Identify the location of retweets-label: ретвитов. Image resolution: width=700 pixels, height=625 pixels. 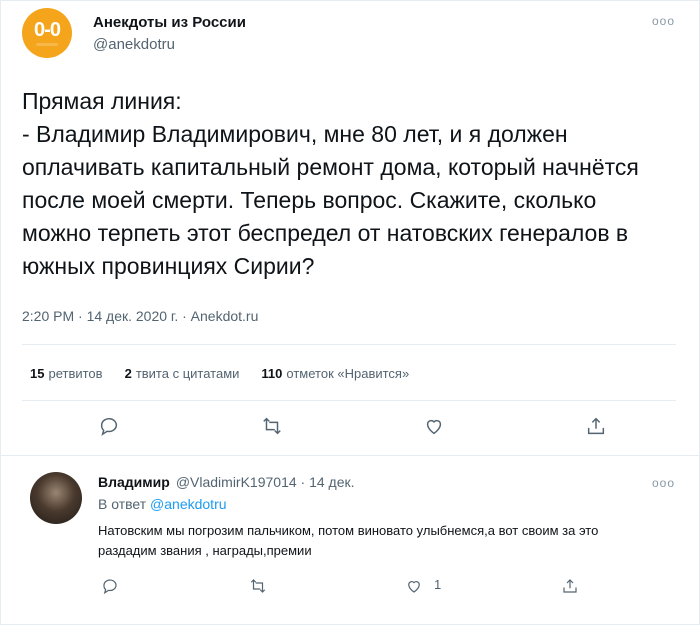
(75, 373).